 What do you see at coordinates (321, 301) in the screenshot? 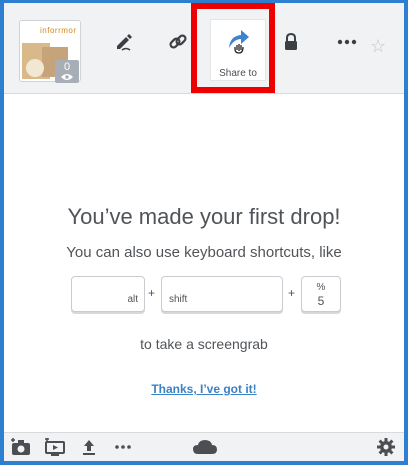
I see `five-symbol: 5` at bounding box center [321, 301].